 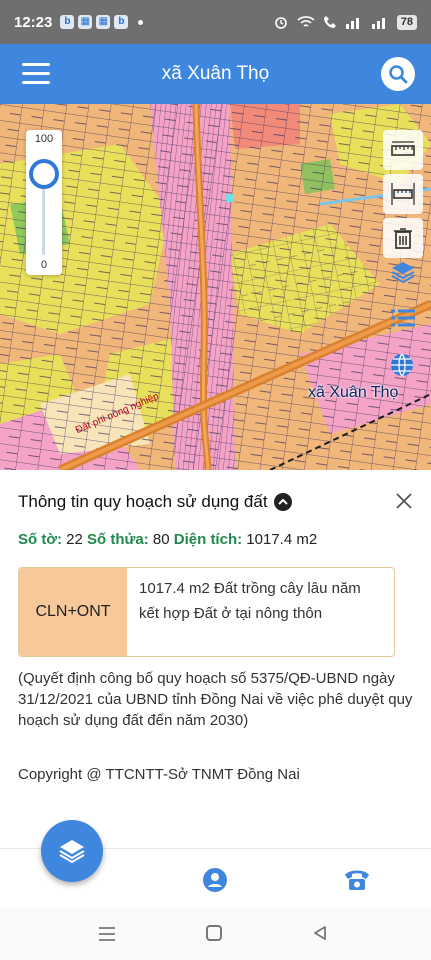 I want to click on phone-icon, so click(x=357, y=880).